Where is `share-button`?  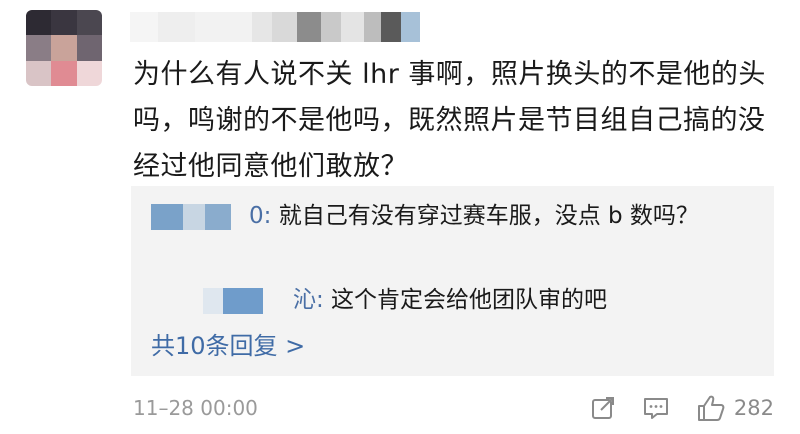 share-button is located at coordinates (603, 408).